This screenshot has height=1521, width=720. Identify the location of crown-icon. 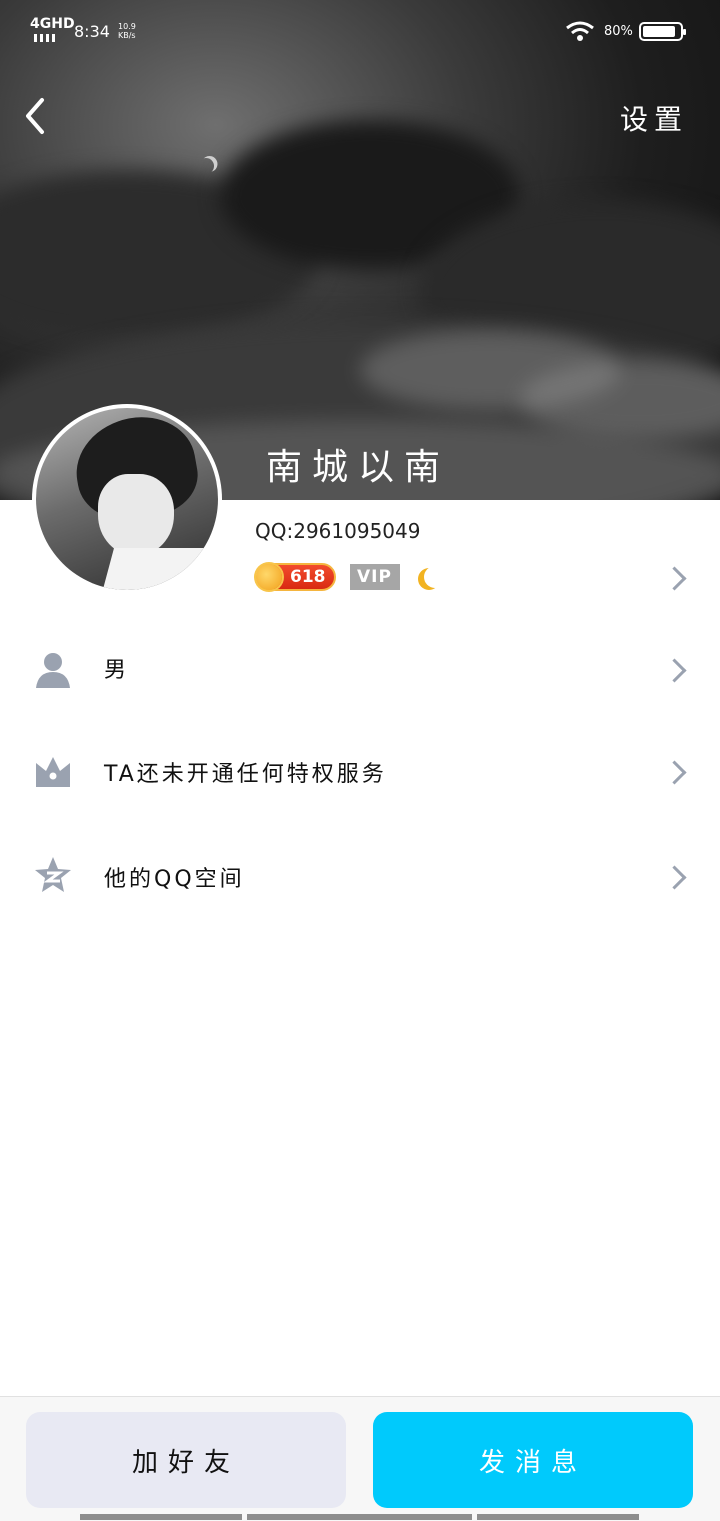
(53, 772).